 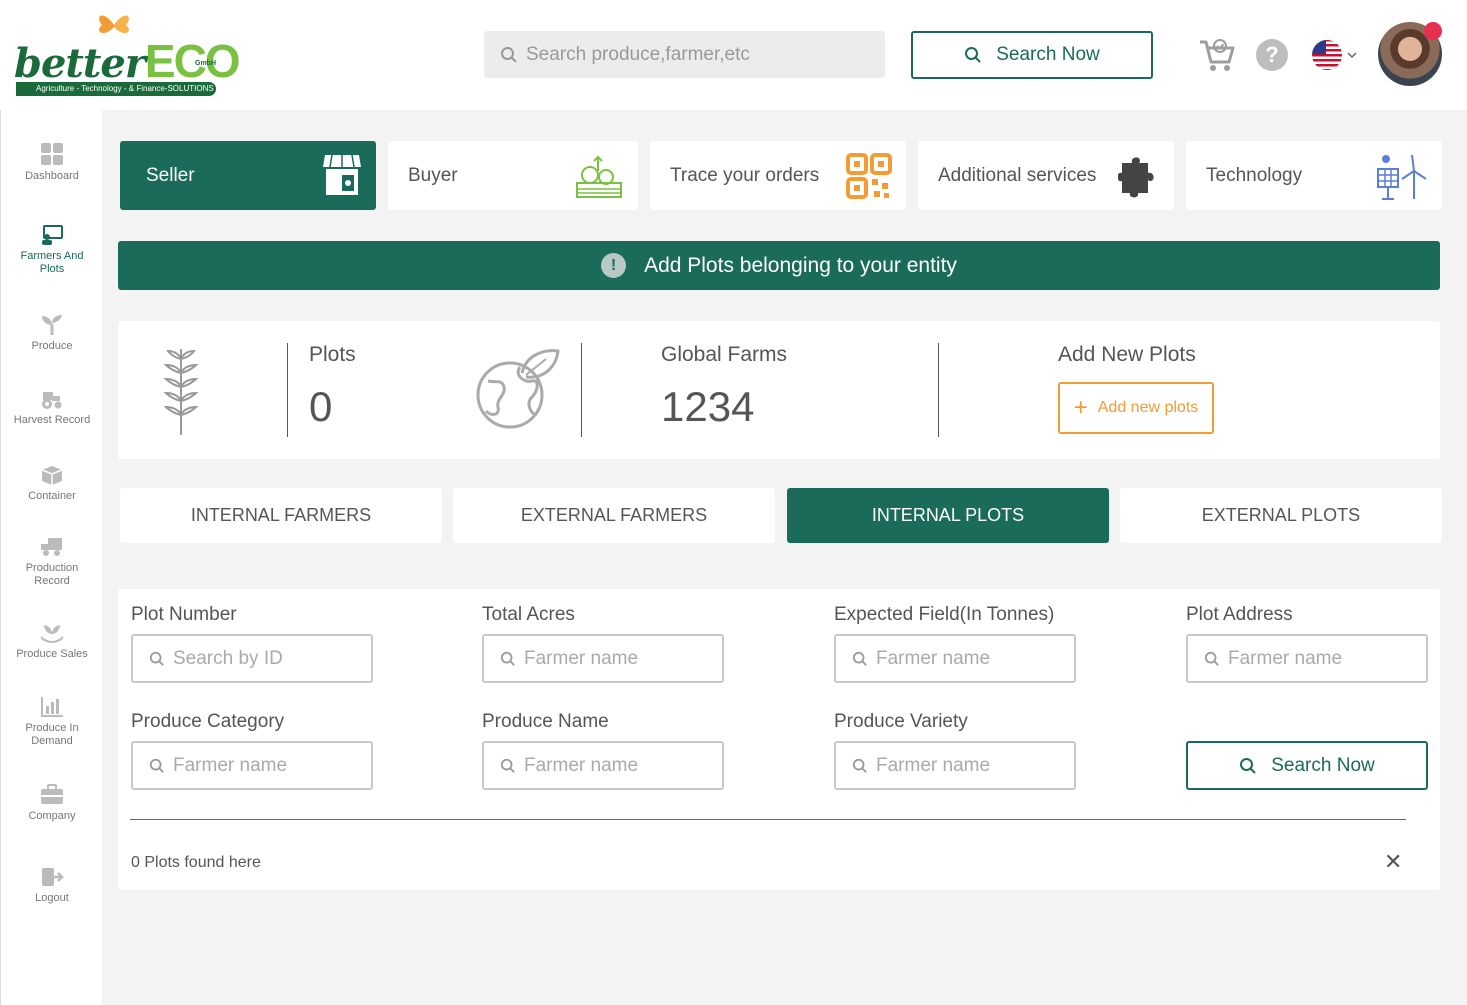 What do you see at coordinates (518, 389) in the screenshot?
I see `globe-leaf-icon` at bounding box center [518, 389].